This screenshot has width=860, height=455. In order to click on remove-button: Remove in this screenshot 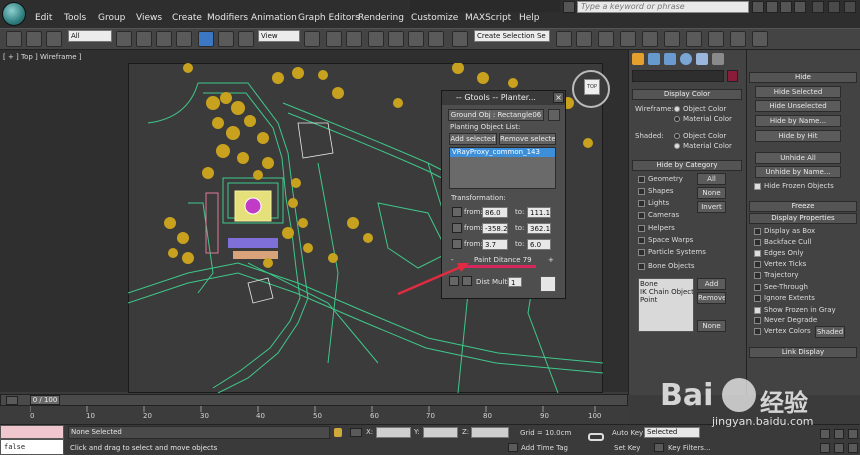, I will do `click(711, 298)`.